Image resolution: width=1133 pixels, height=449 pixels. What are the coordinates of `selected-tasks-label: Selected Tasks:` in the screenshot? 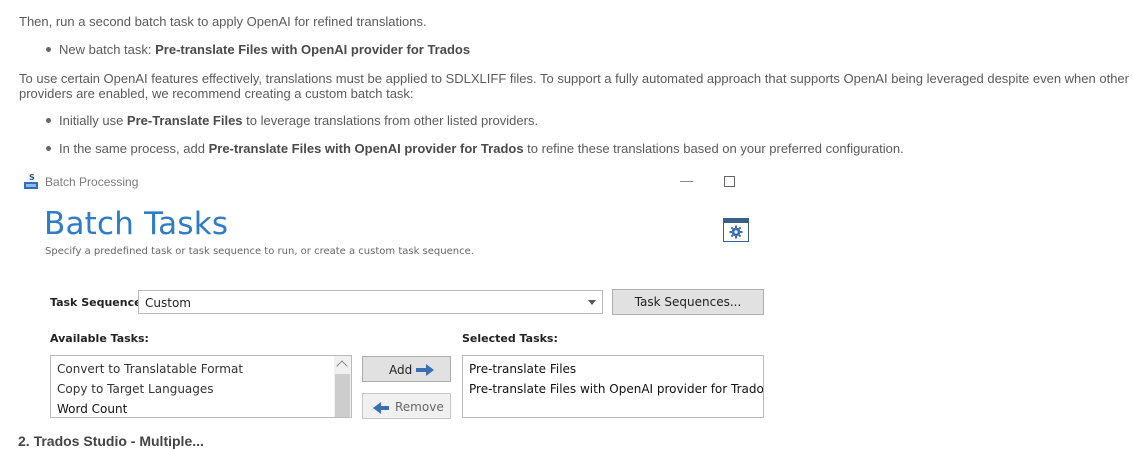 It's located at (510, 338).